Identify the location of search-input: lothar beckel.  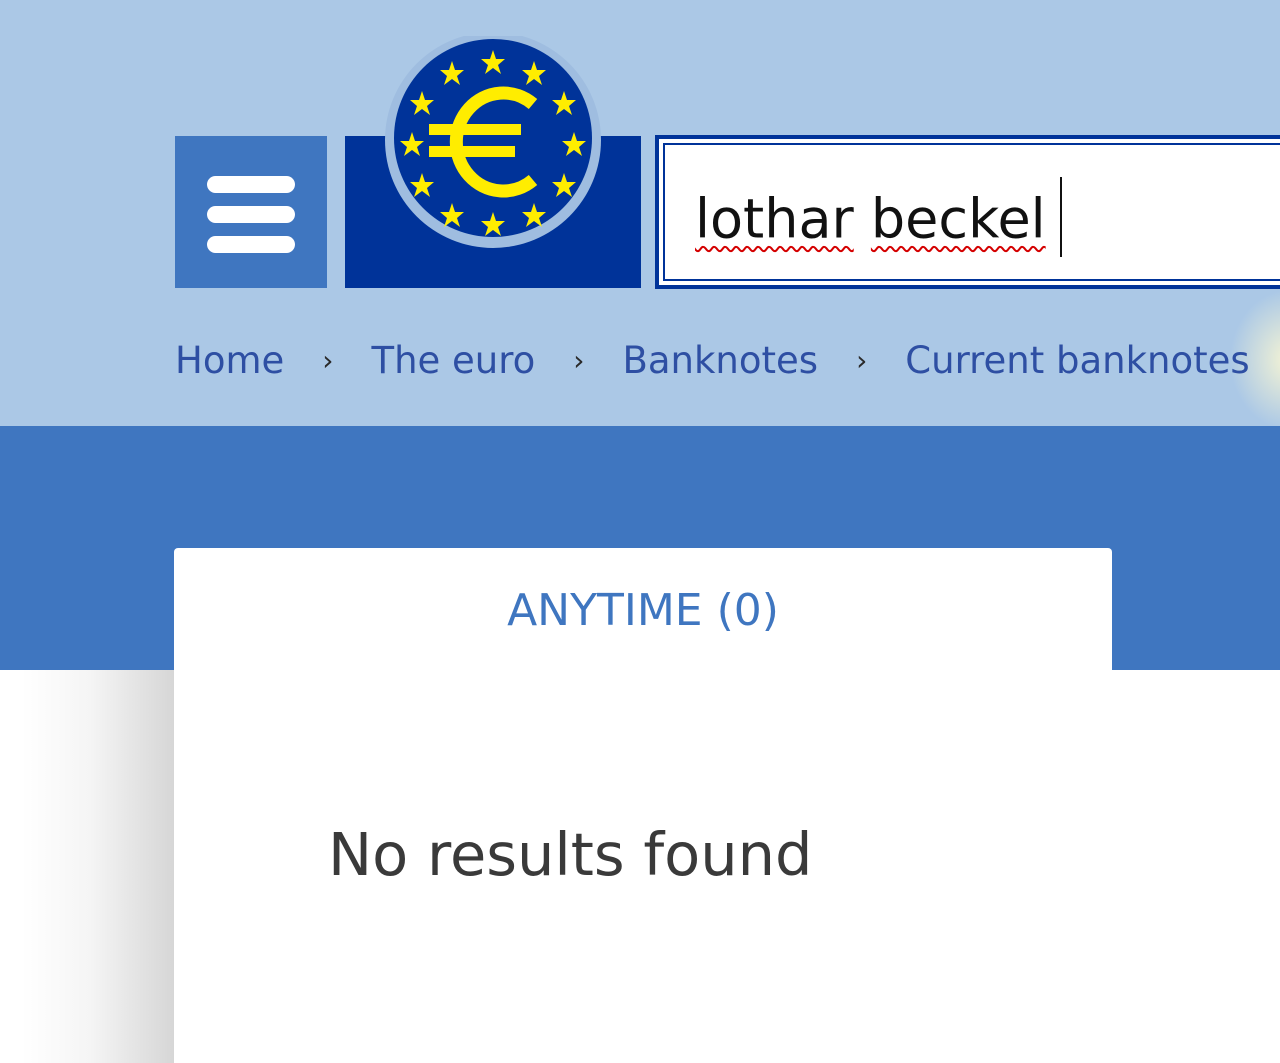
(967, 212).